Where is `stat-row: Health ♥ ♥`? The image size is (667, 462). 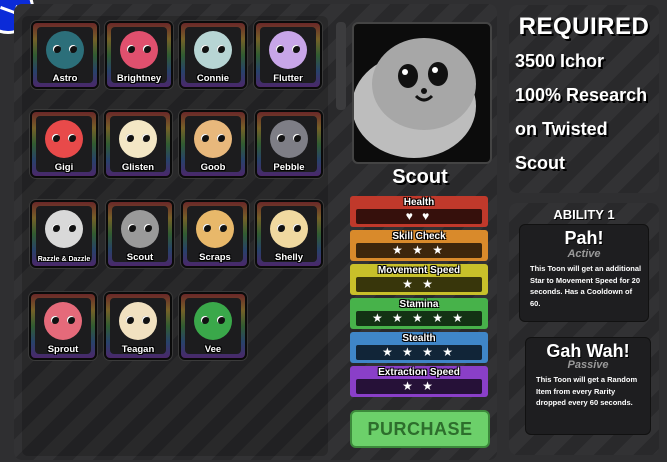 stat-row: Health ♥ ♥ is located at coordinates (419, 211).